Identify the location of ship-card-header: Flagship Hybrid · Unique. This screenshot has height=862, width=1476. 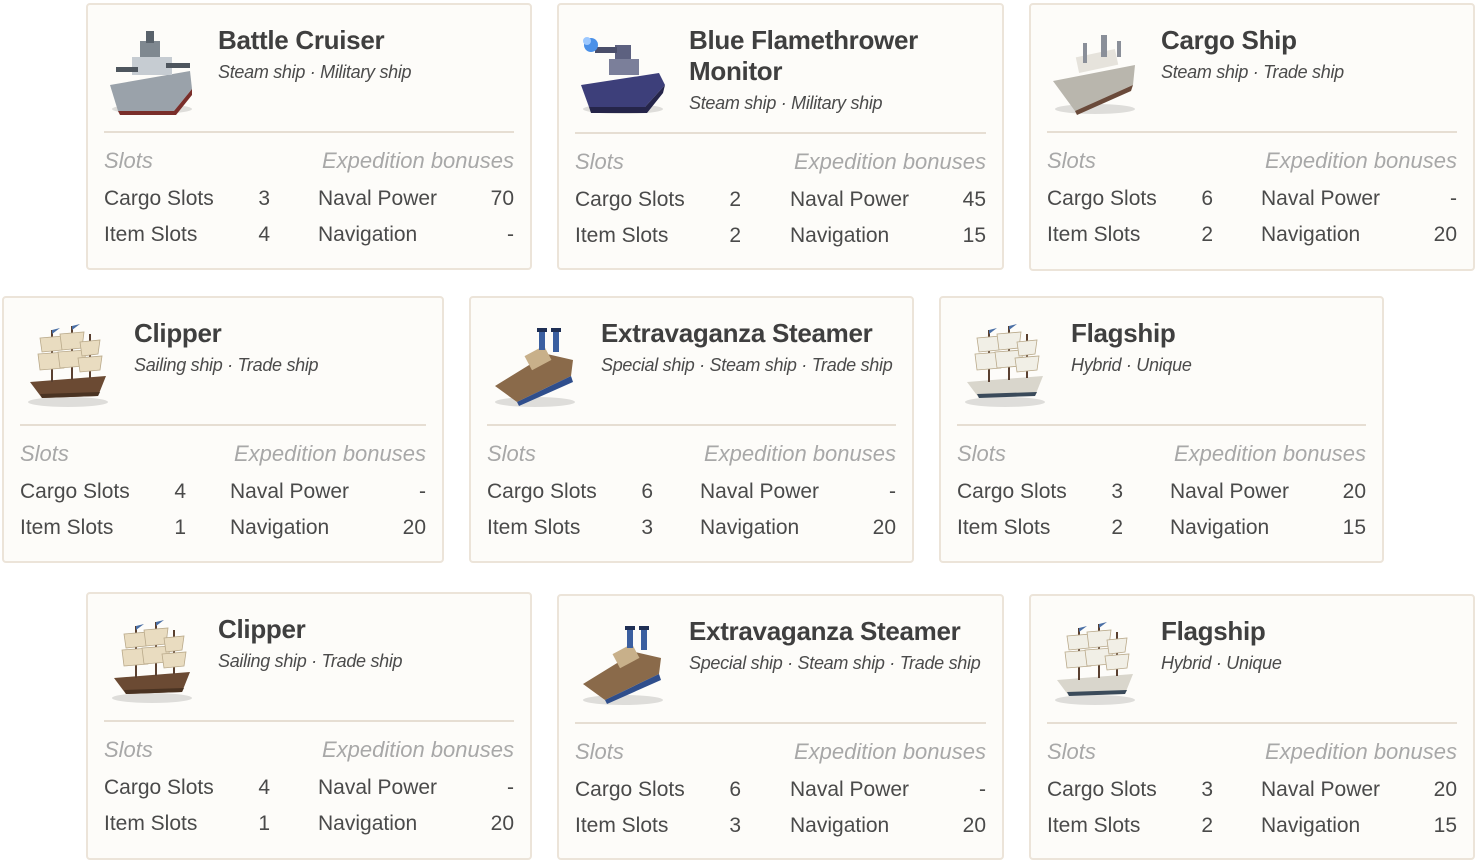
(1252, 666).